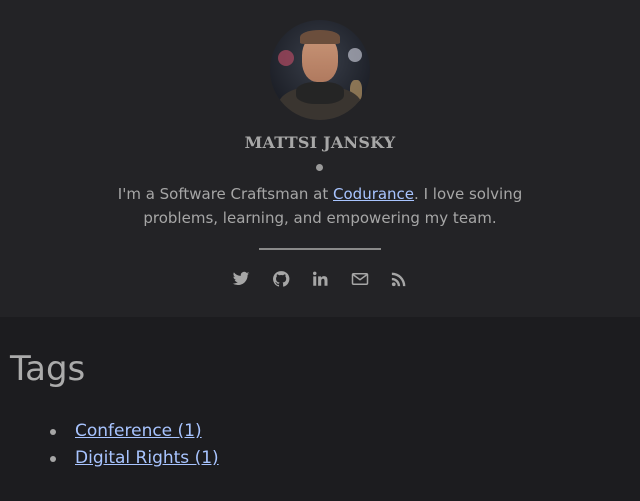 Image resolution: width=640 pixels, height=501 pixels. I want to click on twitter-icon, so click(241, 279).